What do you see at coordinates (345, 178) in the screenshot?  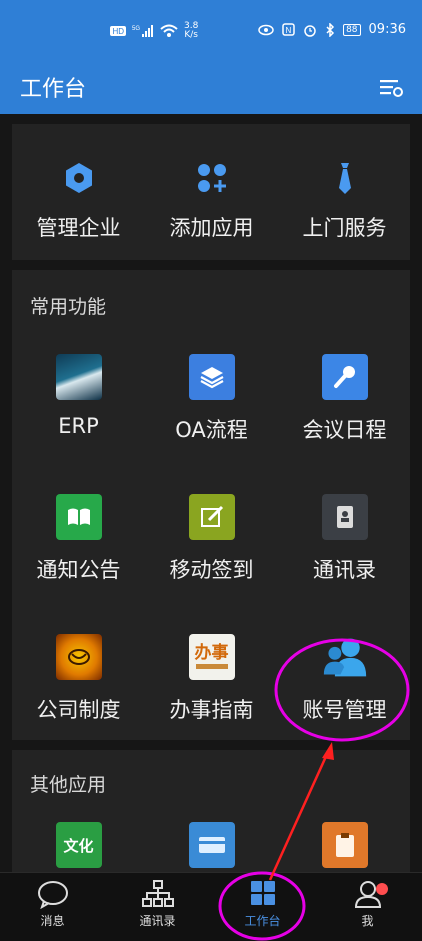 I see `tie-icon` at bounding box center [345, 178].